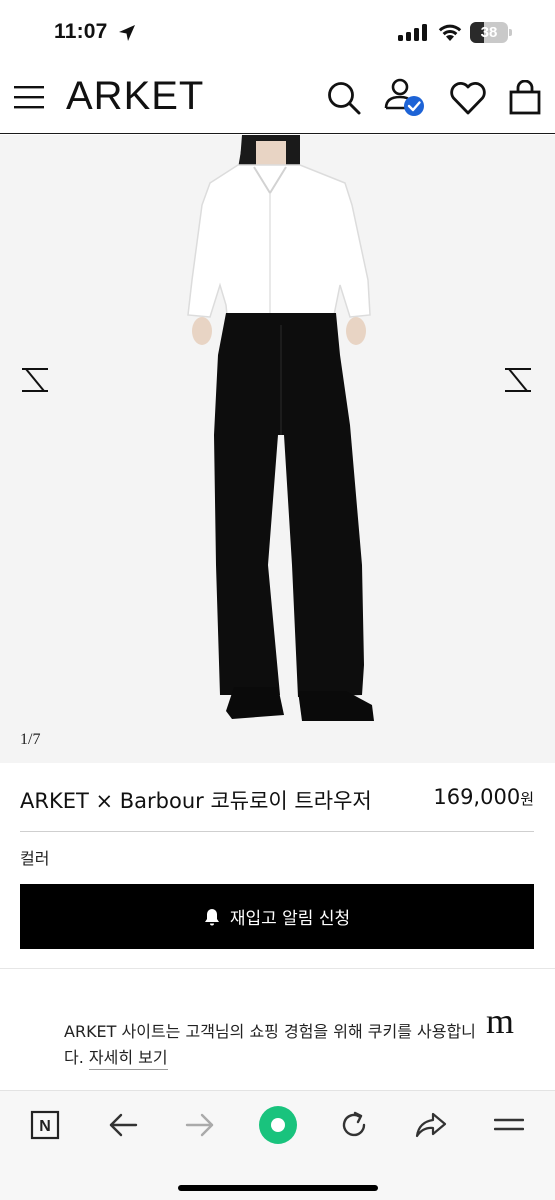 The image size is (555, 1200). What do you see at coordinates (135, 96) in the screenshot?
I see `brand-logo: ARKET` at bounding box center [135, 96].